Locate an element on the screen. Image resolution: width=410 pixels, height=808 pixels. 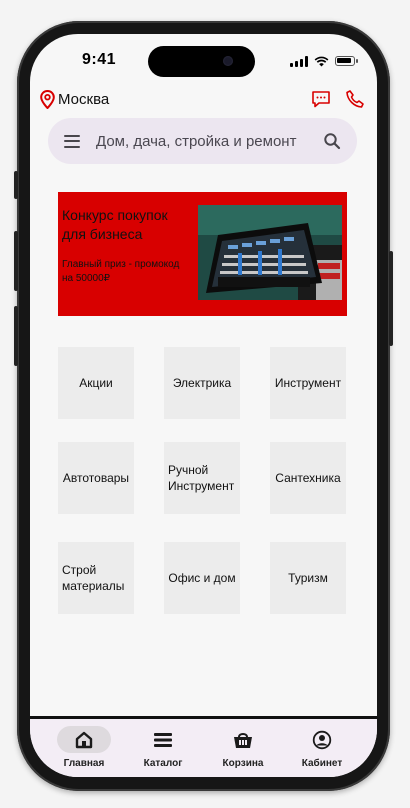
volume-up-button is located at coordinates (16, 261).